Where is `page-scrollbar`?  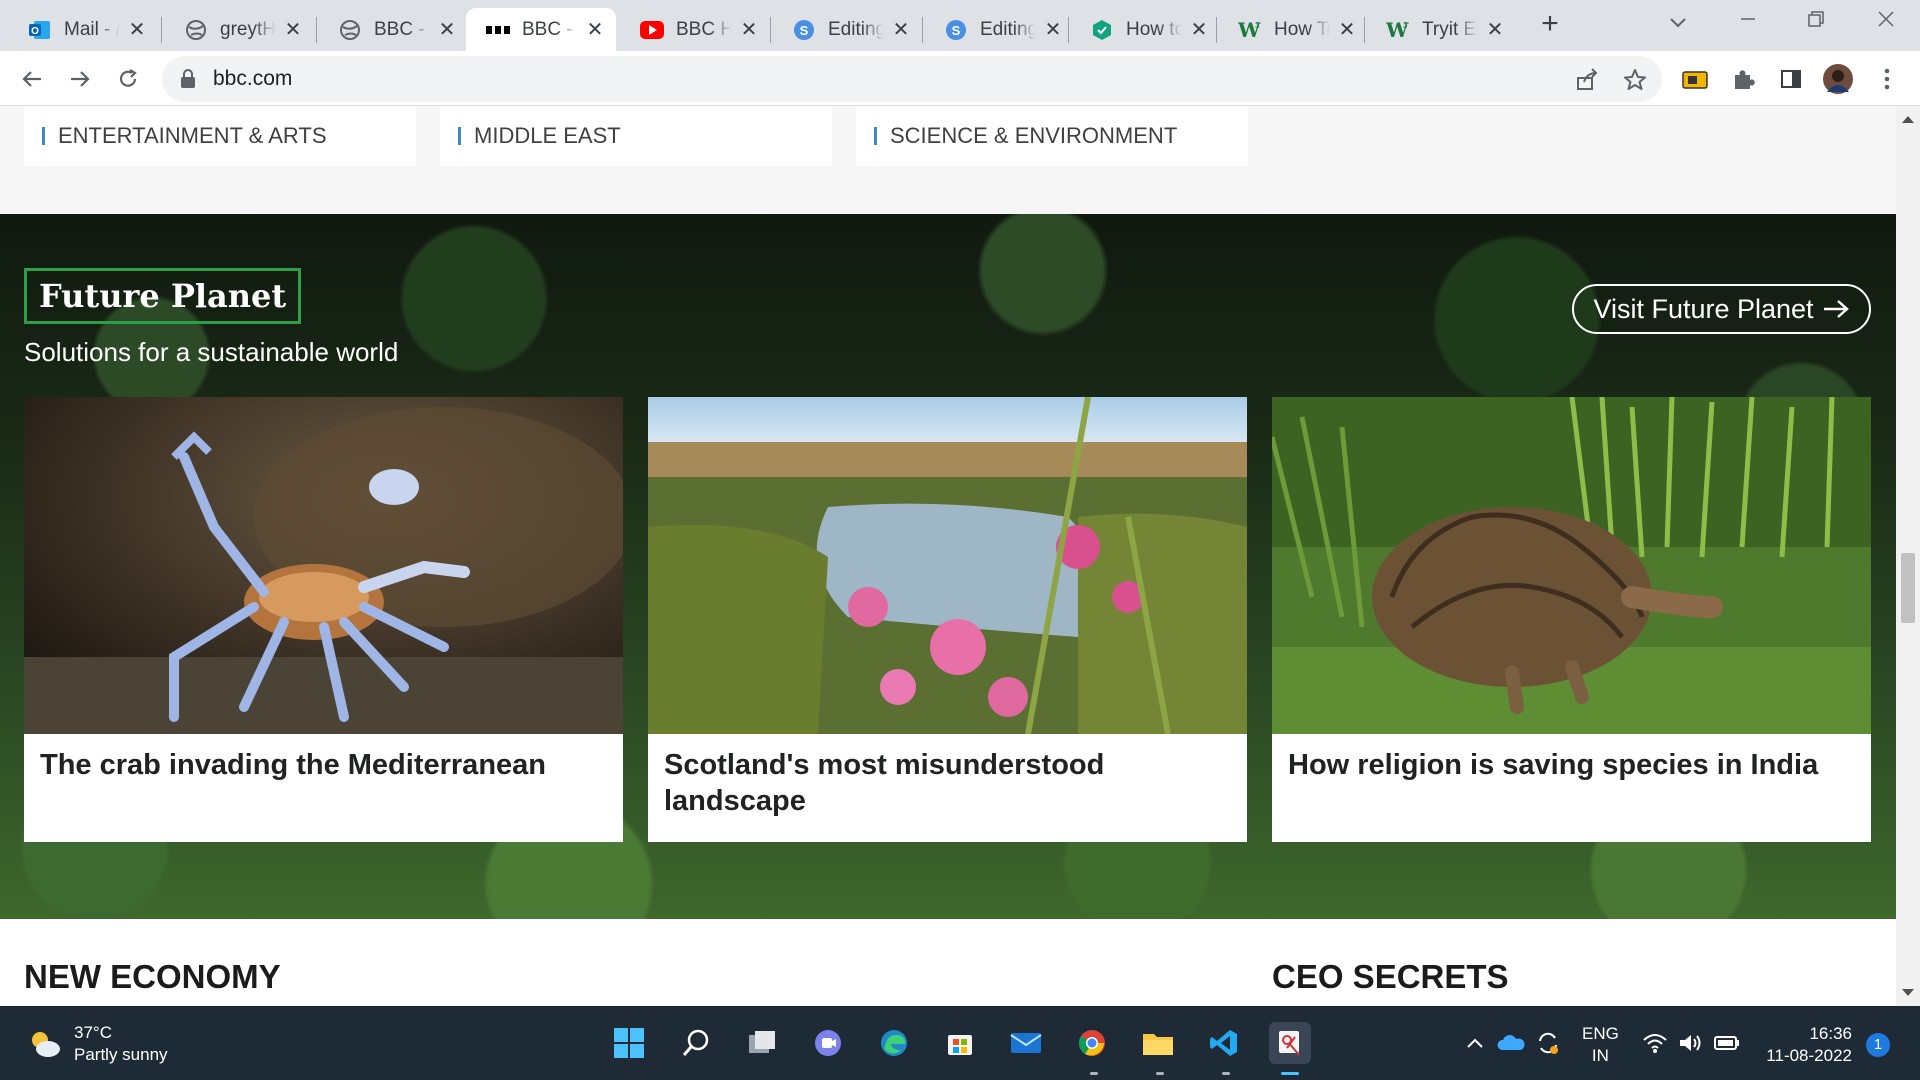 page-scrollbar is located at coordinates (1908, 556).